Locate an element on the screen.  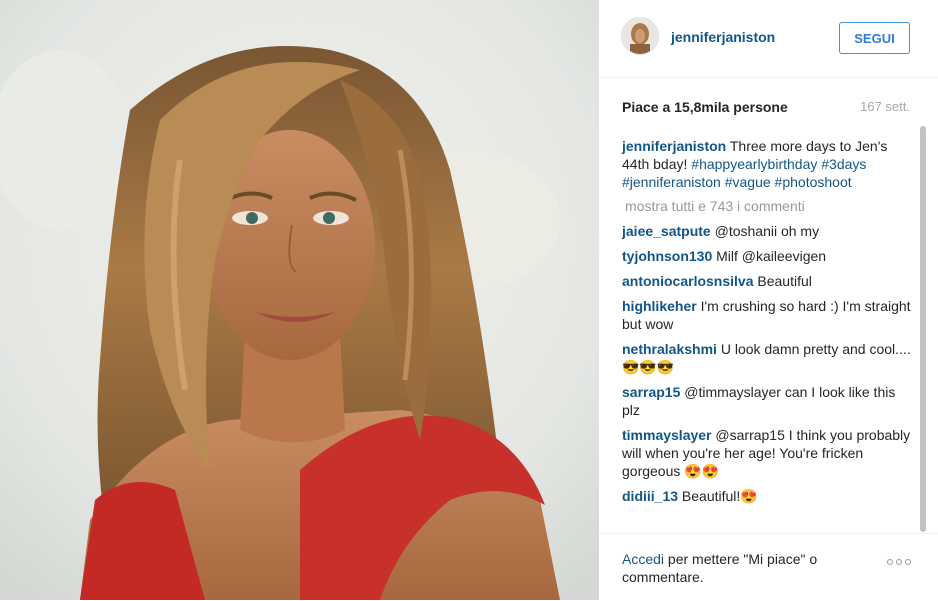
show-all-comments-link: mostra tutti e 743 i commenti is located at coordinates (770, 206).